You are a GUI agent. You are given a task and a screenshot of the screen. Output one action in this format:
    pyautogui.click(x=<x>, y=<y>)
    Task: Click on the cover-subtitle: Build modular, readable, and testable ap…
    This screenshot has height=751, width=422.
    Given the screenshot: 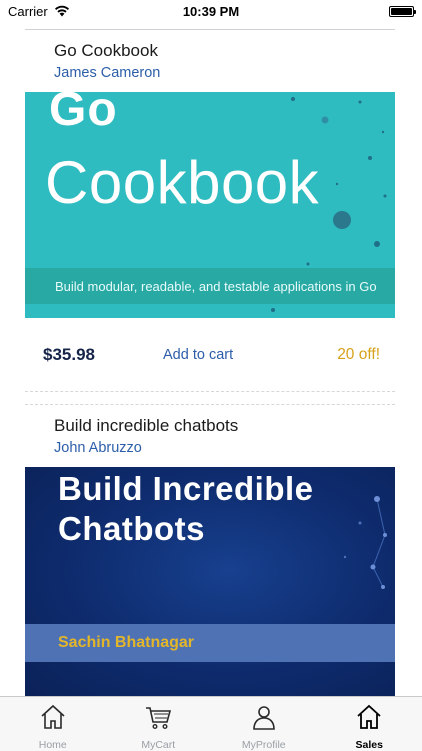 What is the action you would take?
    pyautogui.click(x=210, y=286)
    